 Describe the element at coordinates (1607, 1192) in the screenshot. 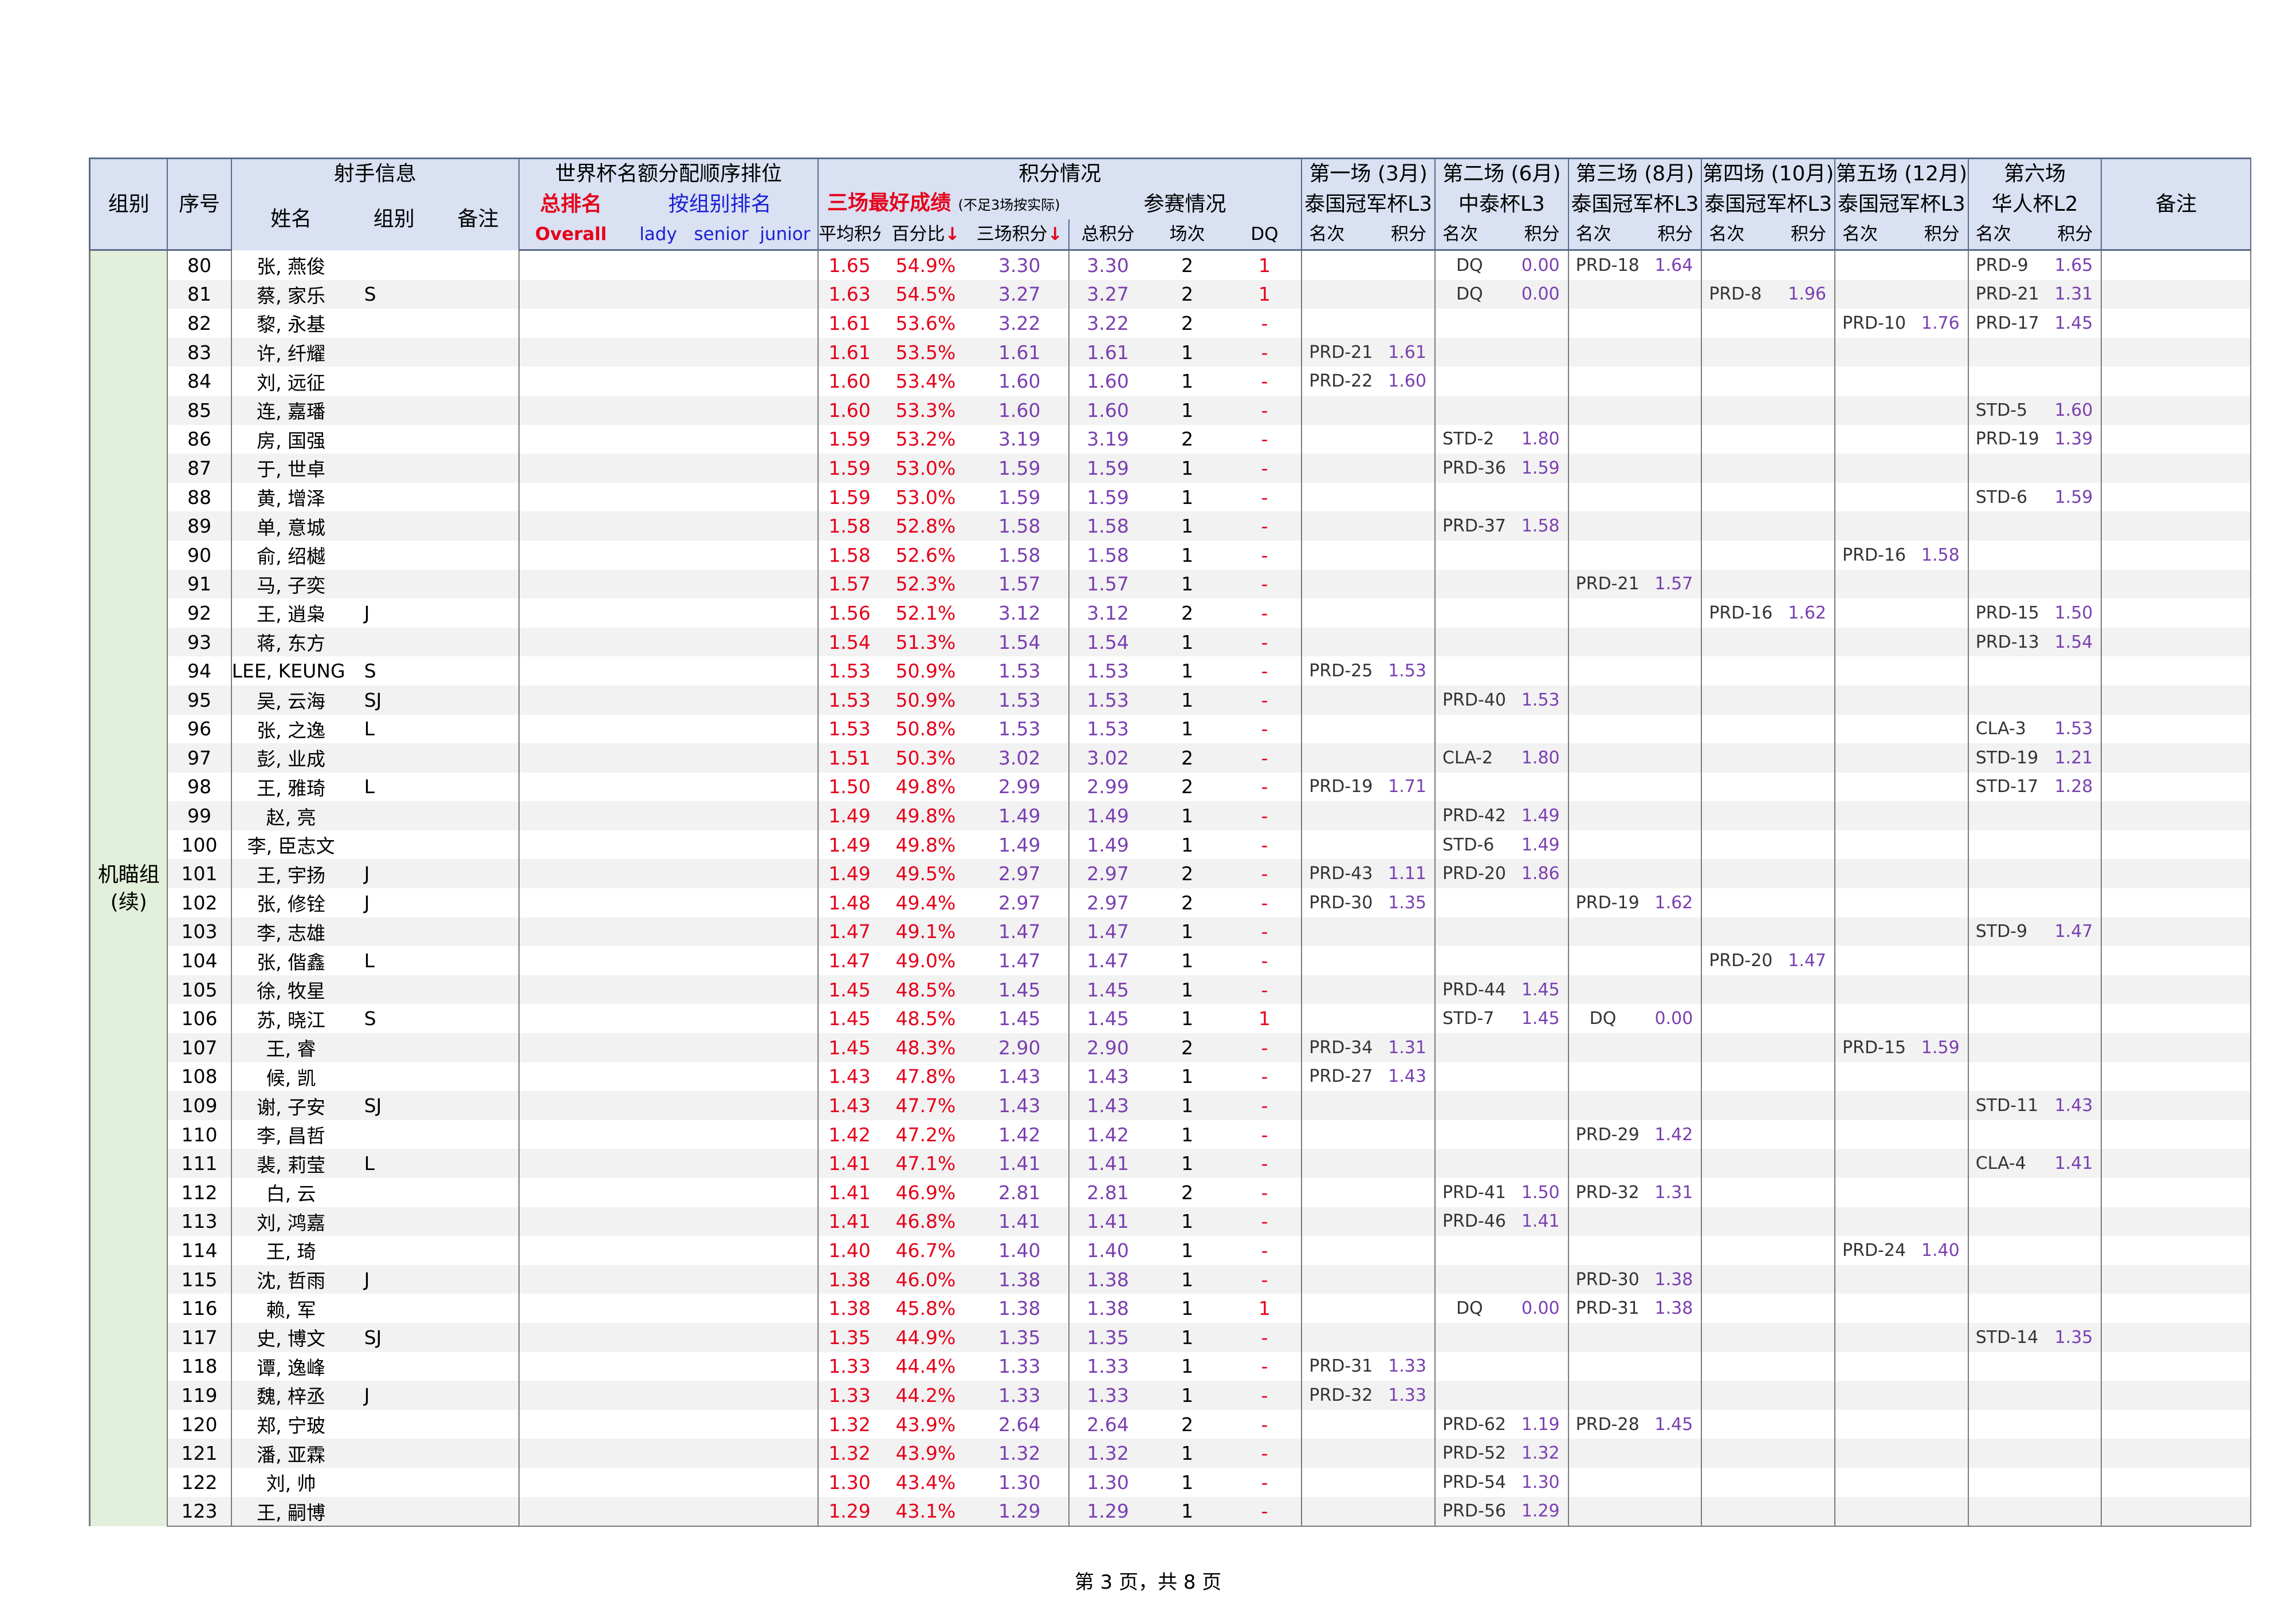

I see `event-rank: PRD-32` at that location.